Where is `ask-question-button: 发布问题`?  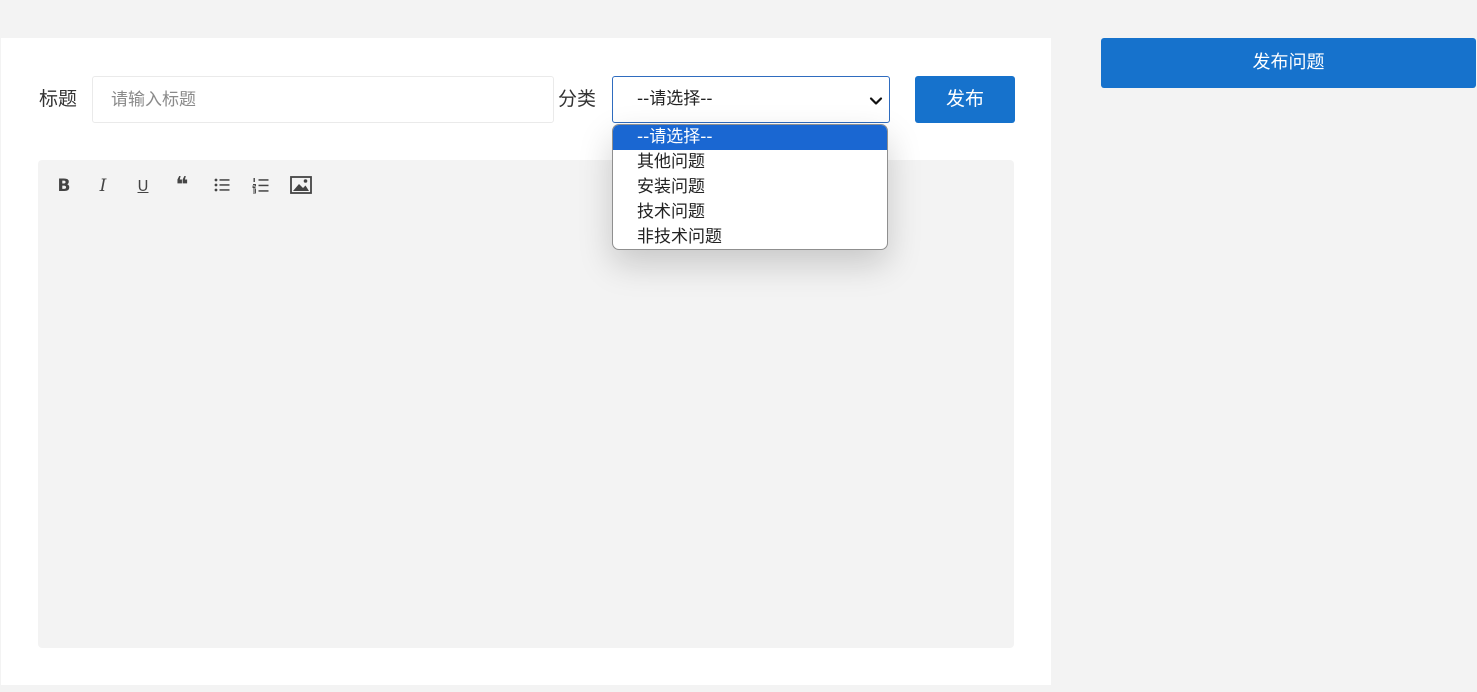 ask-question-button: 发布问题 is located at coordinates (1288, 63).